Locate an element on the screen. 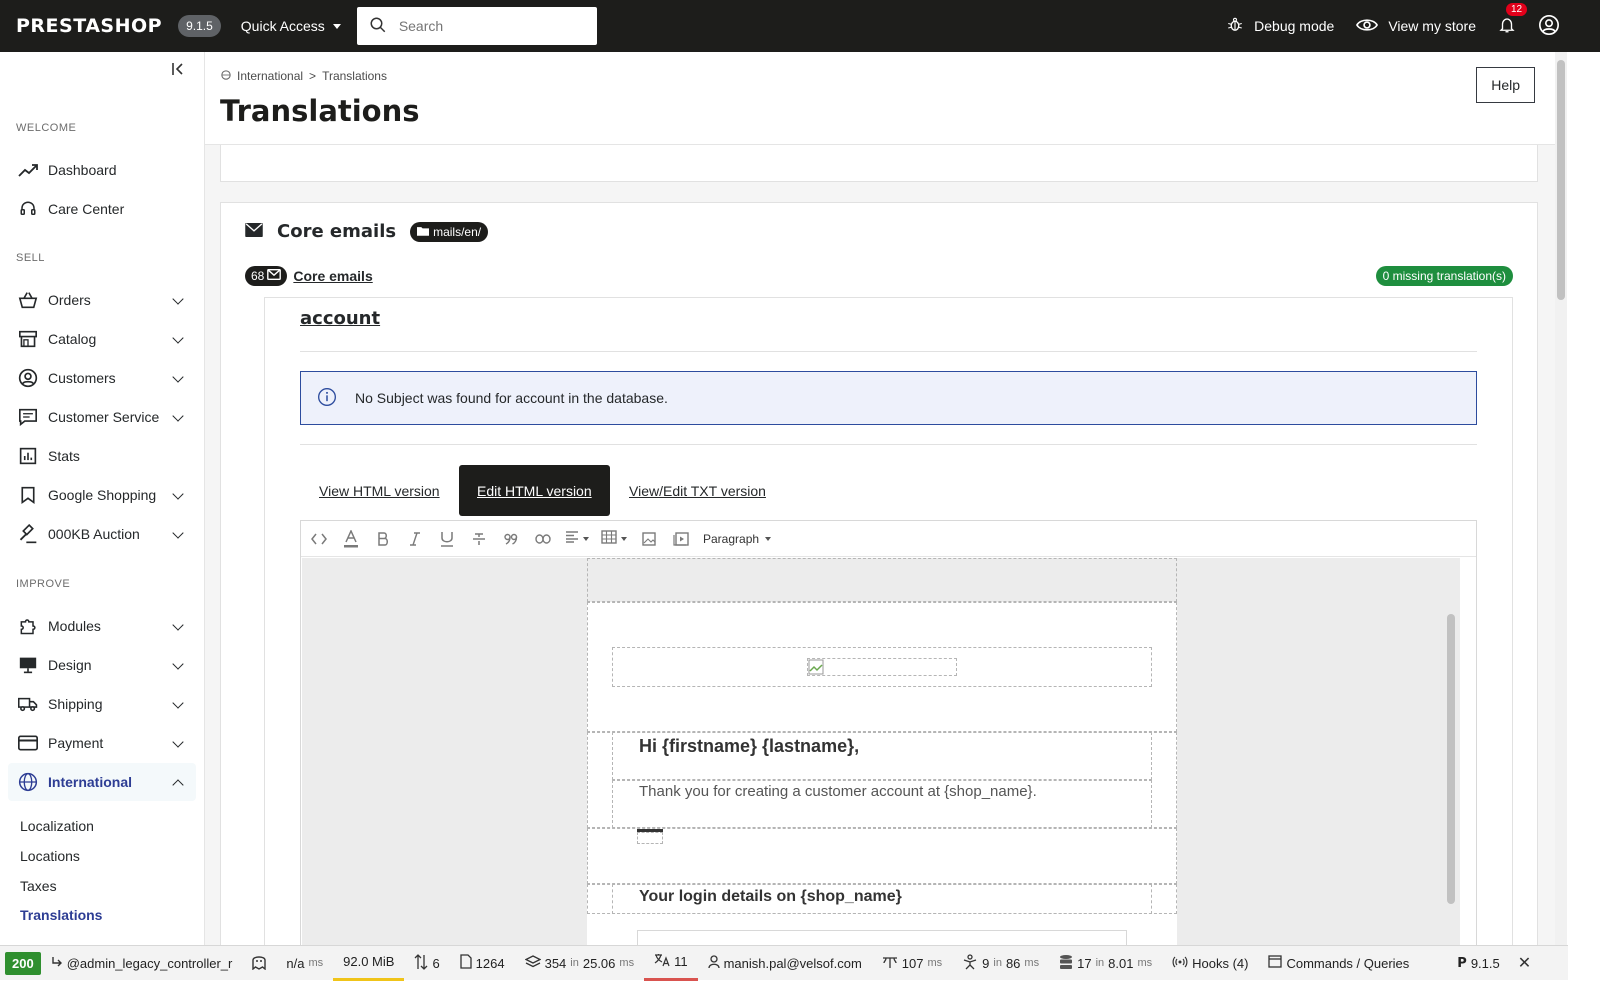 This screenshot has width=1600, height=1000. route-item: @admin_legacy_controller_r is located at coordinates (142, 963).